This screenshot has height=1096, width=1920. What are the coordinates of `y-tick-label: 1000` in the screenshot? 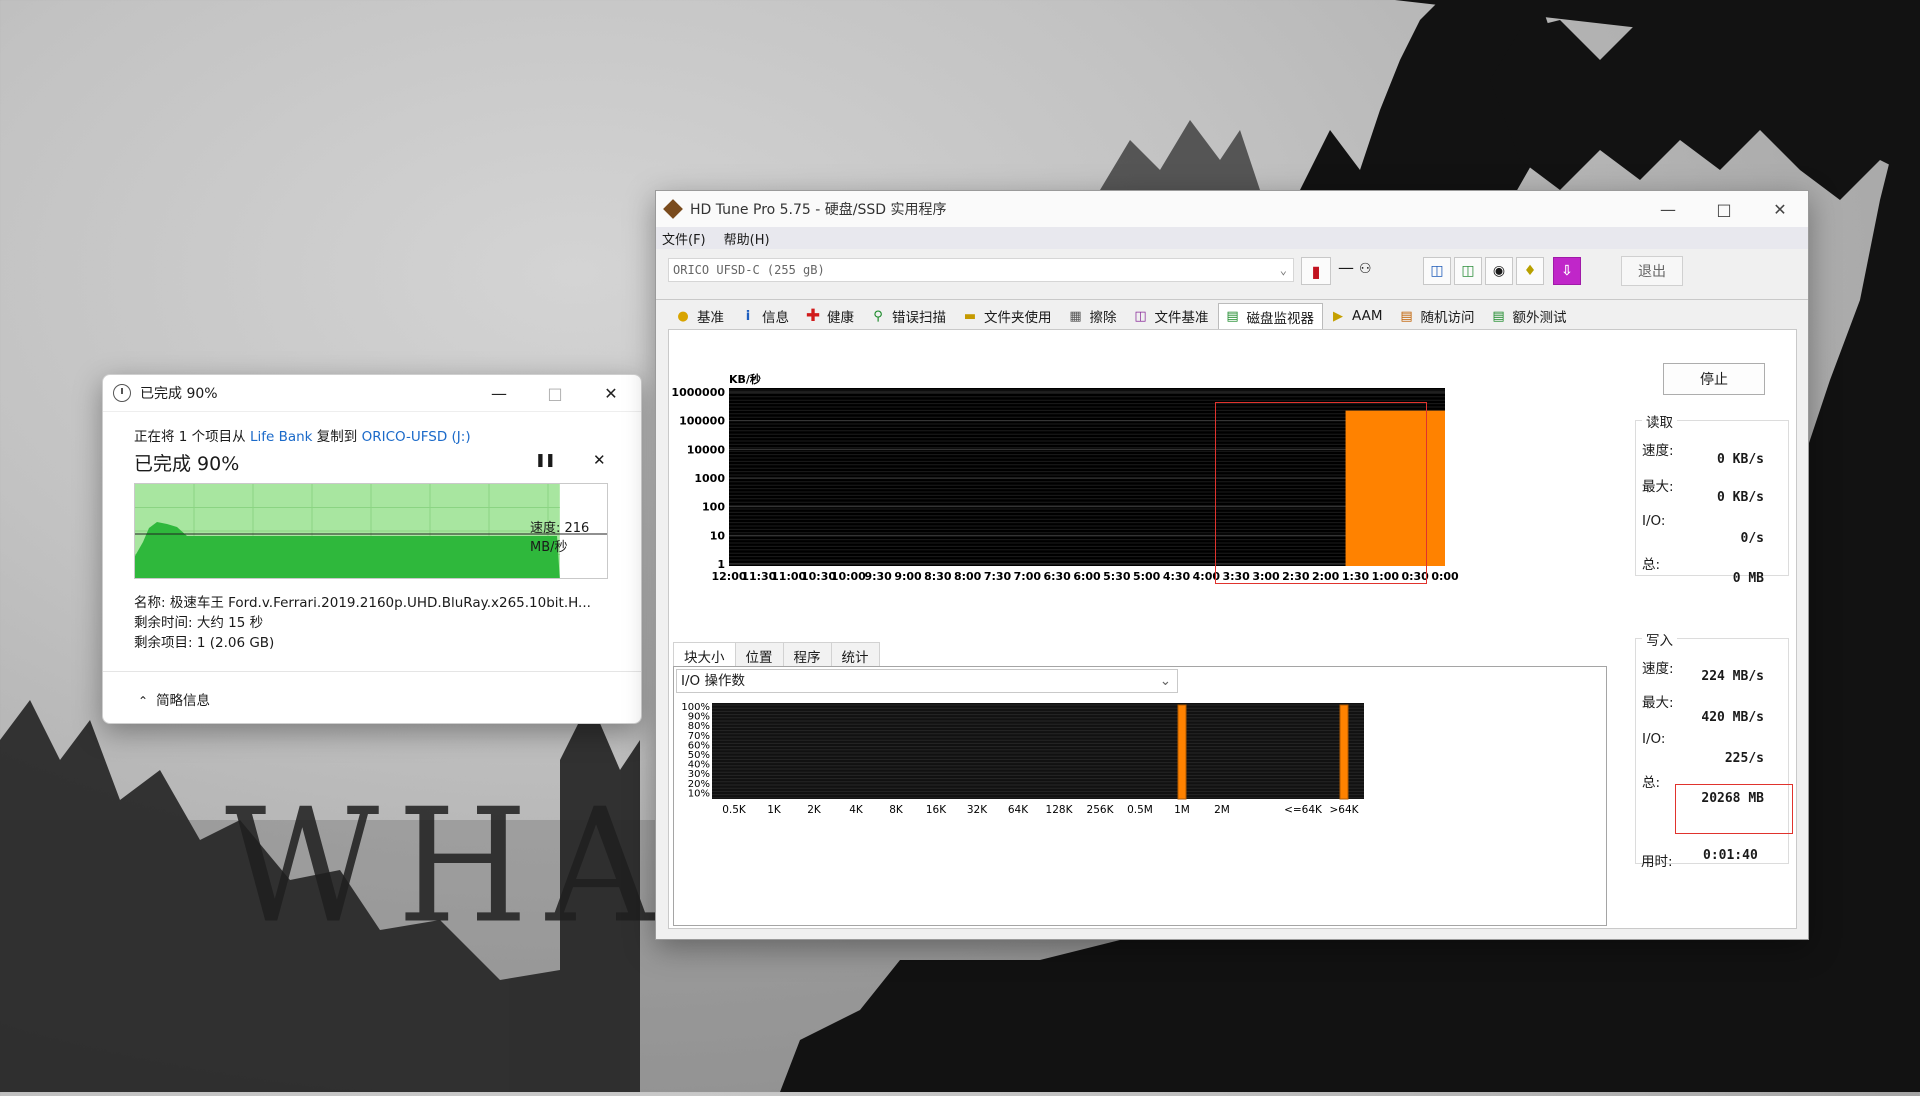 It's located at (709, 478).